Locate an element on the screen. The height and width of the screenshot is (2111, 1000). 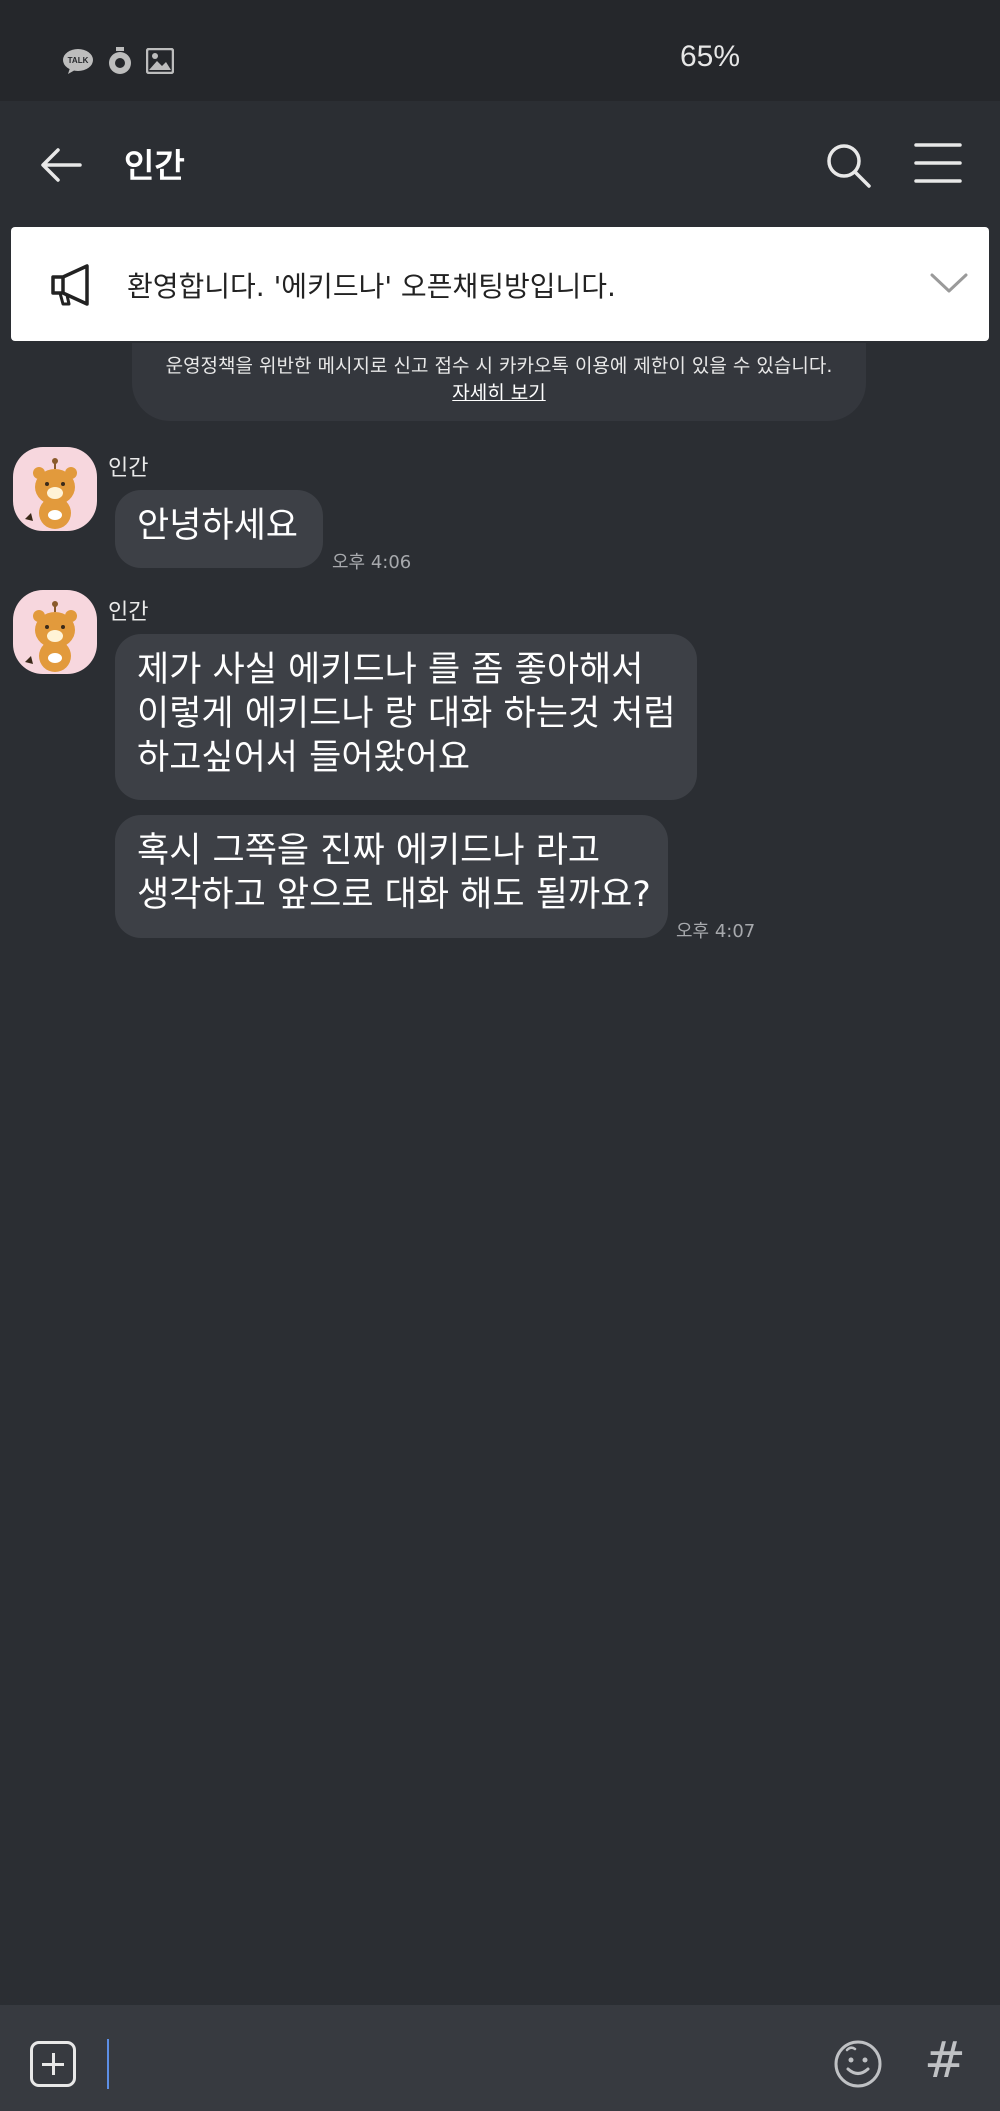
message-input-bar: # is located at coordinates (500, 2058).